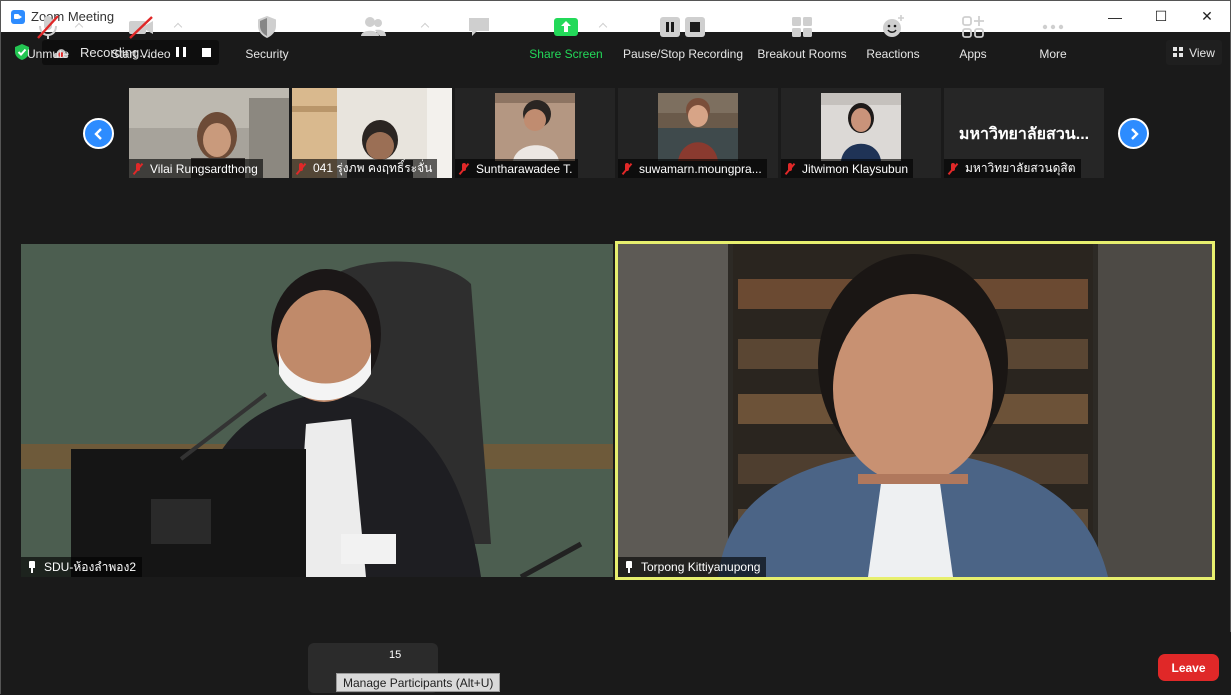 This screenshot has height=695, width=1231. I want to click on participant-name: Suntharawadee T., so click(524, 168).